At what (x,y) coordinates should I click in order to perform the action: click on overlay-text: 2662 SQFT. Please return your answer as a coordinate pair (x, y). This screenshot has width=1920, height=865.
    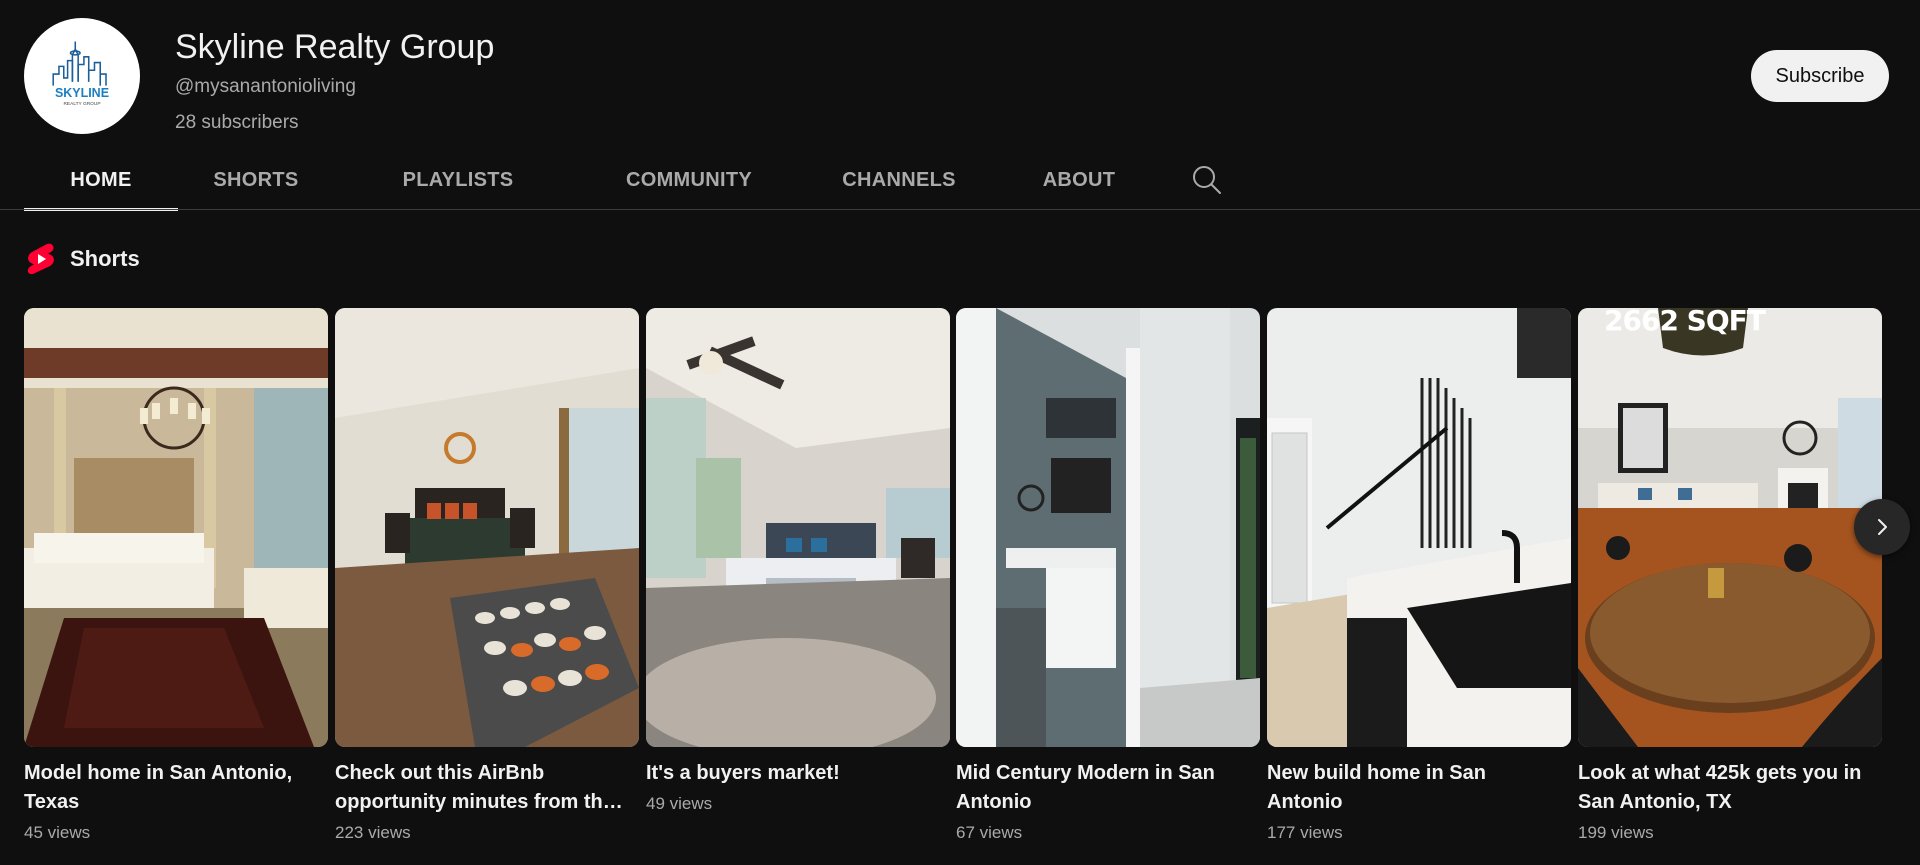
    Looking at the image, I should click on (1685, 322).